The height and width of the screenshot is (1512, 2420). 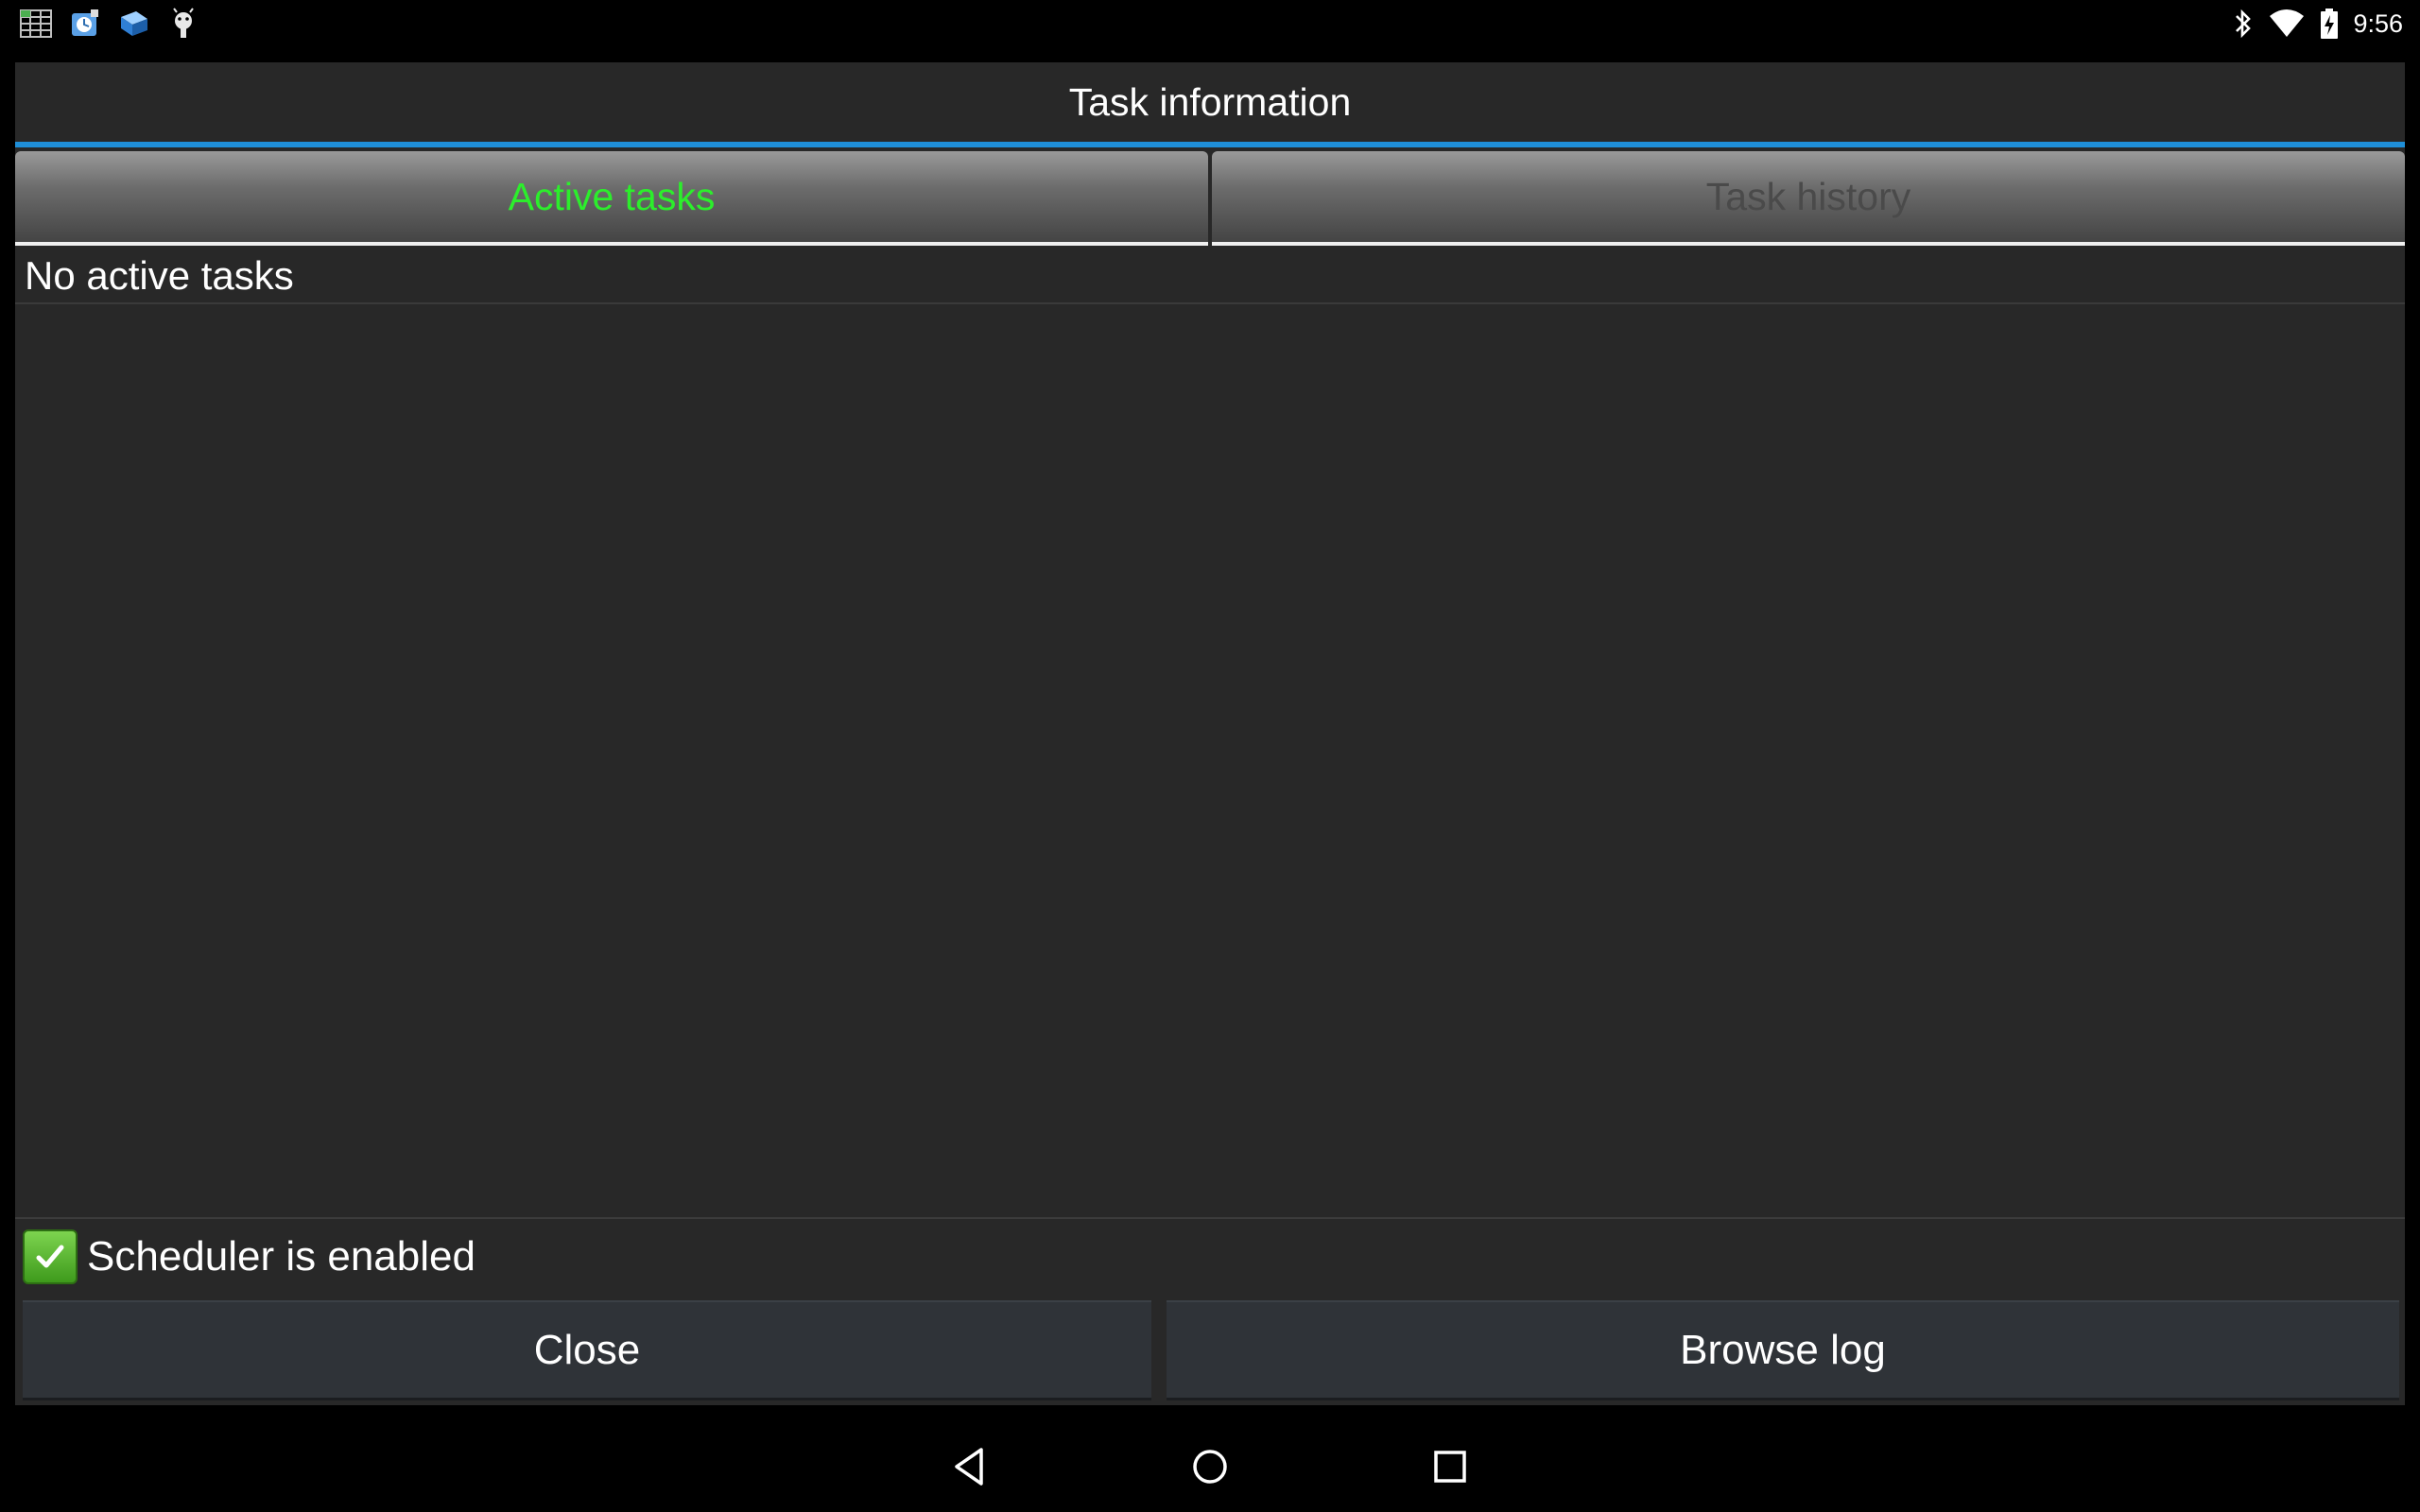 I want to click on clock: 9:56, so click(x=2378, y=23).